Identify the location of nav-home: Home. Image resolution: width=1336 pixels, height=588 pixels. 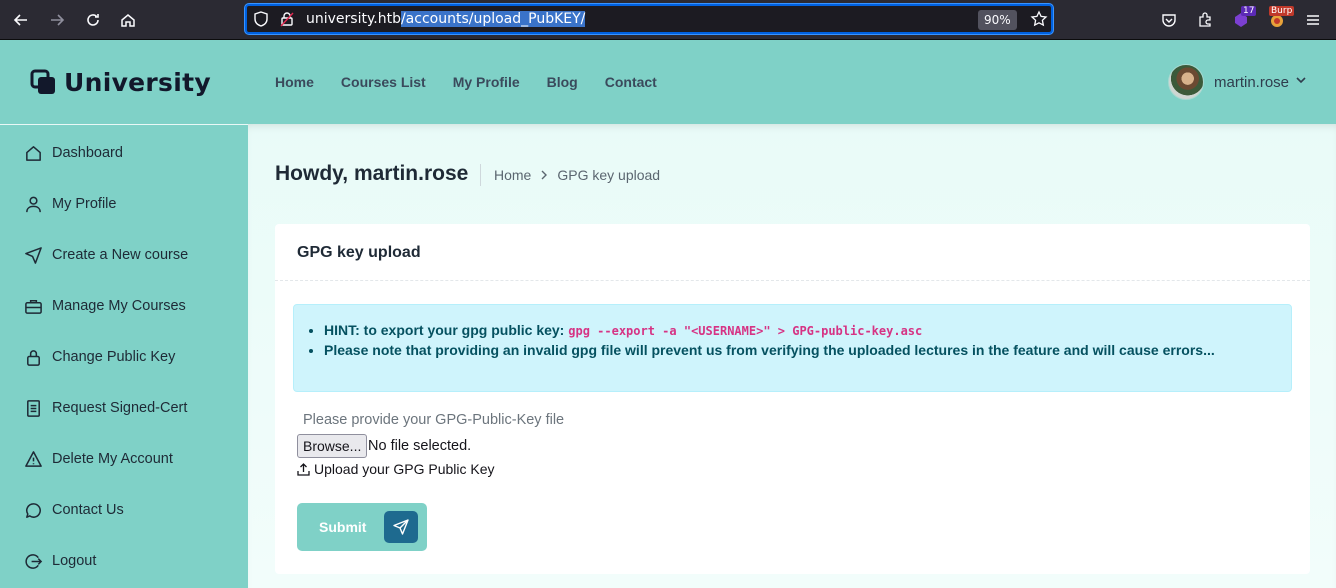
(294, 82).